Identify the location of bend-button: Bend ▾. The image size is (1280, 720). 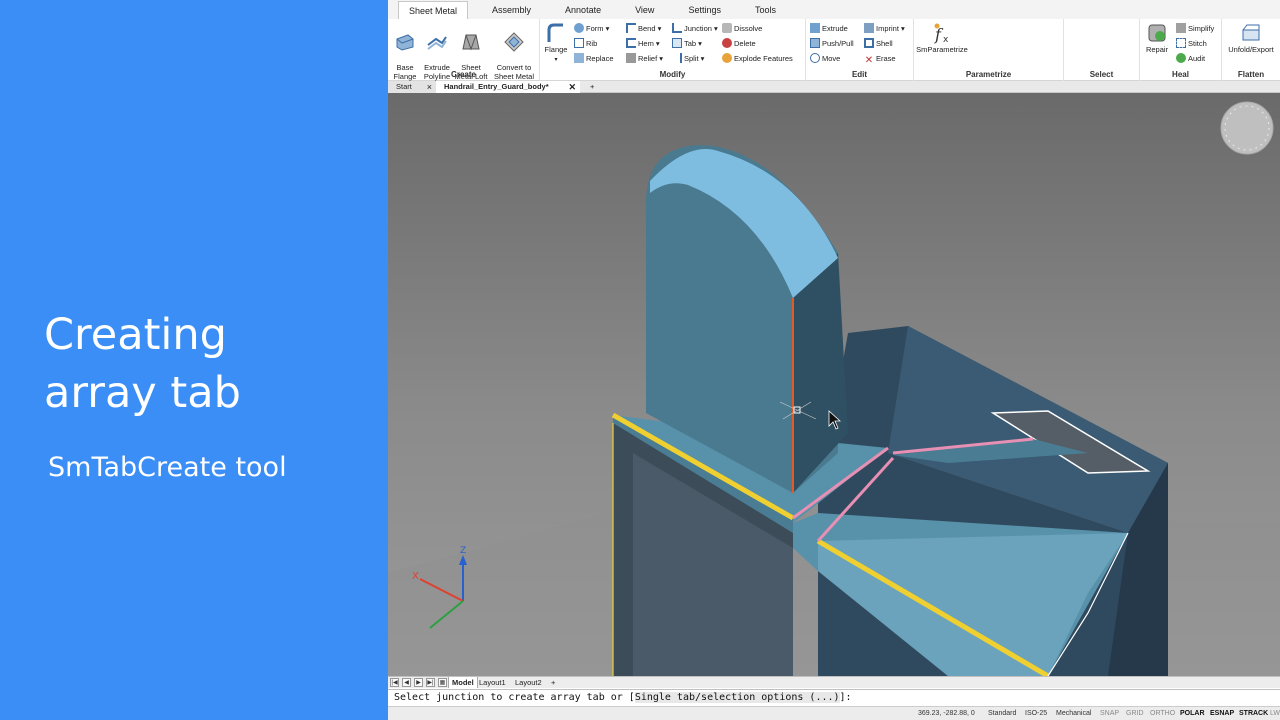
(643, 28).